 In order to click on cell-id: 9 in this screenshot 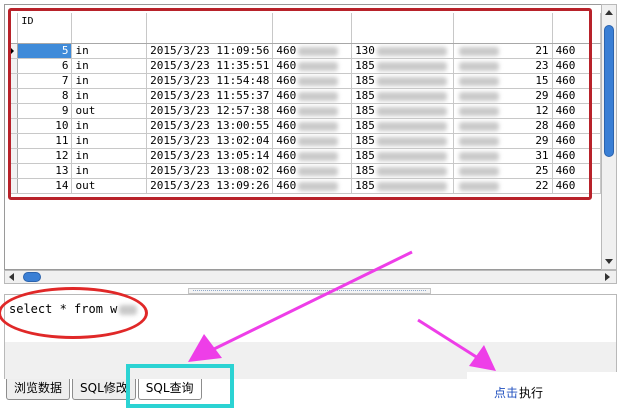, I will do `click(45, 111)`.